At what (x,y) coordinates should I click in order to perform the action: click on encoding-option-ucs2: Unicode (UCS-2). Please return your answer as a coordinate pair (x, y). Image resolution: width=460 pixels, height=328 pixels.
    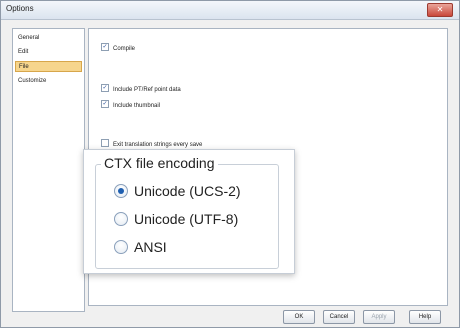
    Looking at the image, I should click on (177, 191).